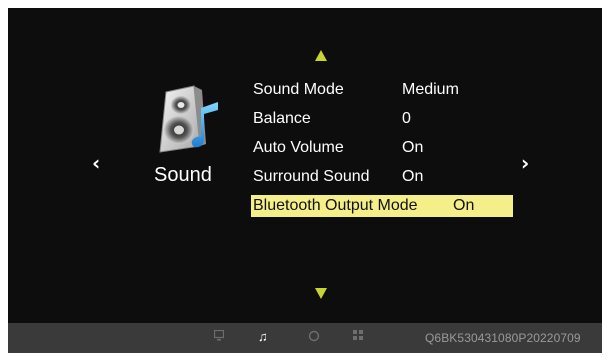 This screenshot has width=610, height=361. What do you see at coordinates (311, 176) in the screenshot?
I see `menu-item-label: Surround Sound` at bounding box center [311, 176].